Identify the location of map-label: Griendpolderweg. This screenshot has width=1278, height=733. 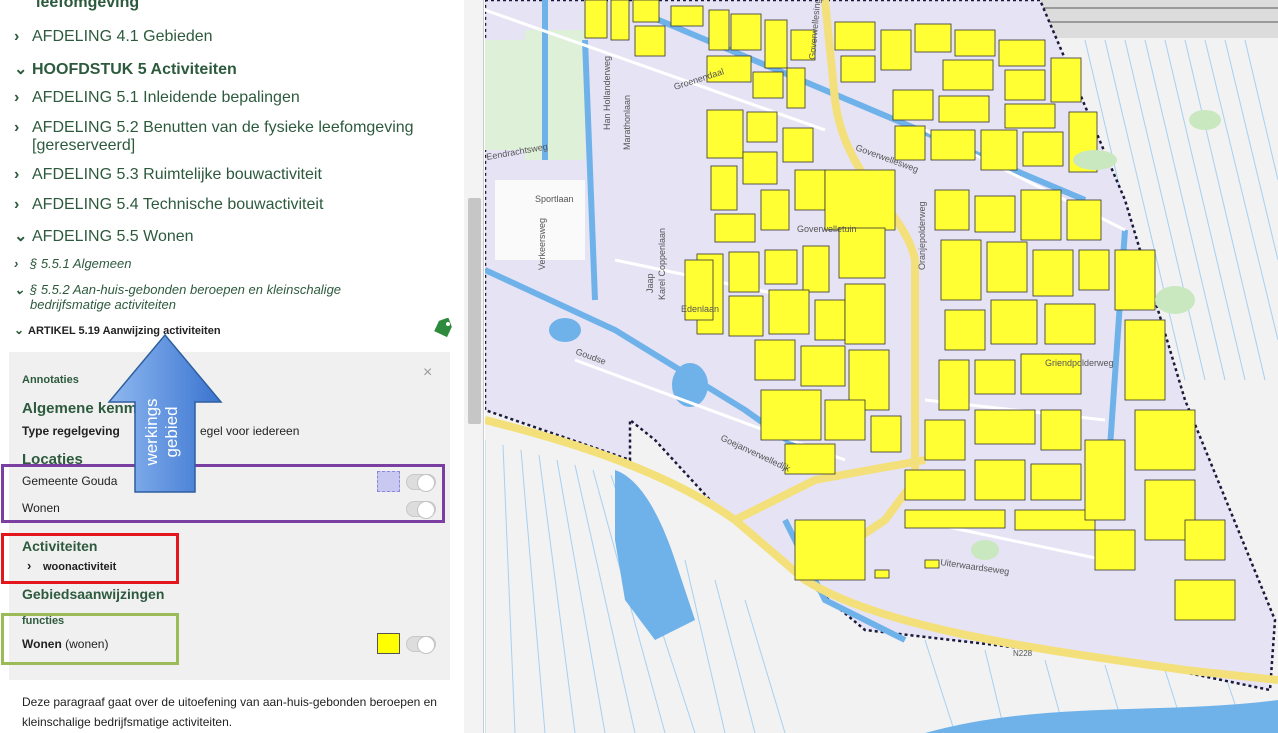
(1079, 363).